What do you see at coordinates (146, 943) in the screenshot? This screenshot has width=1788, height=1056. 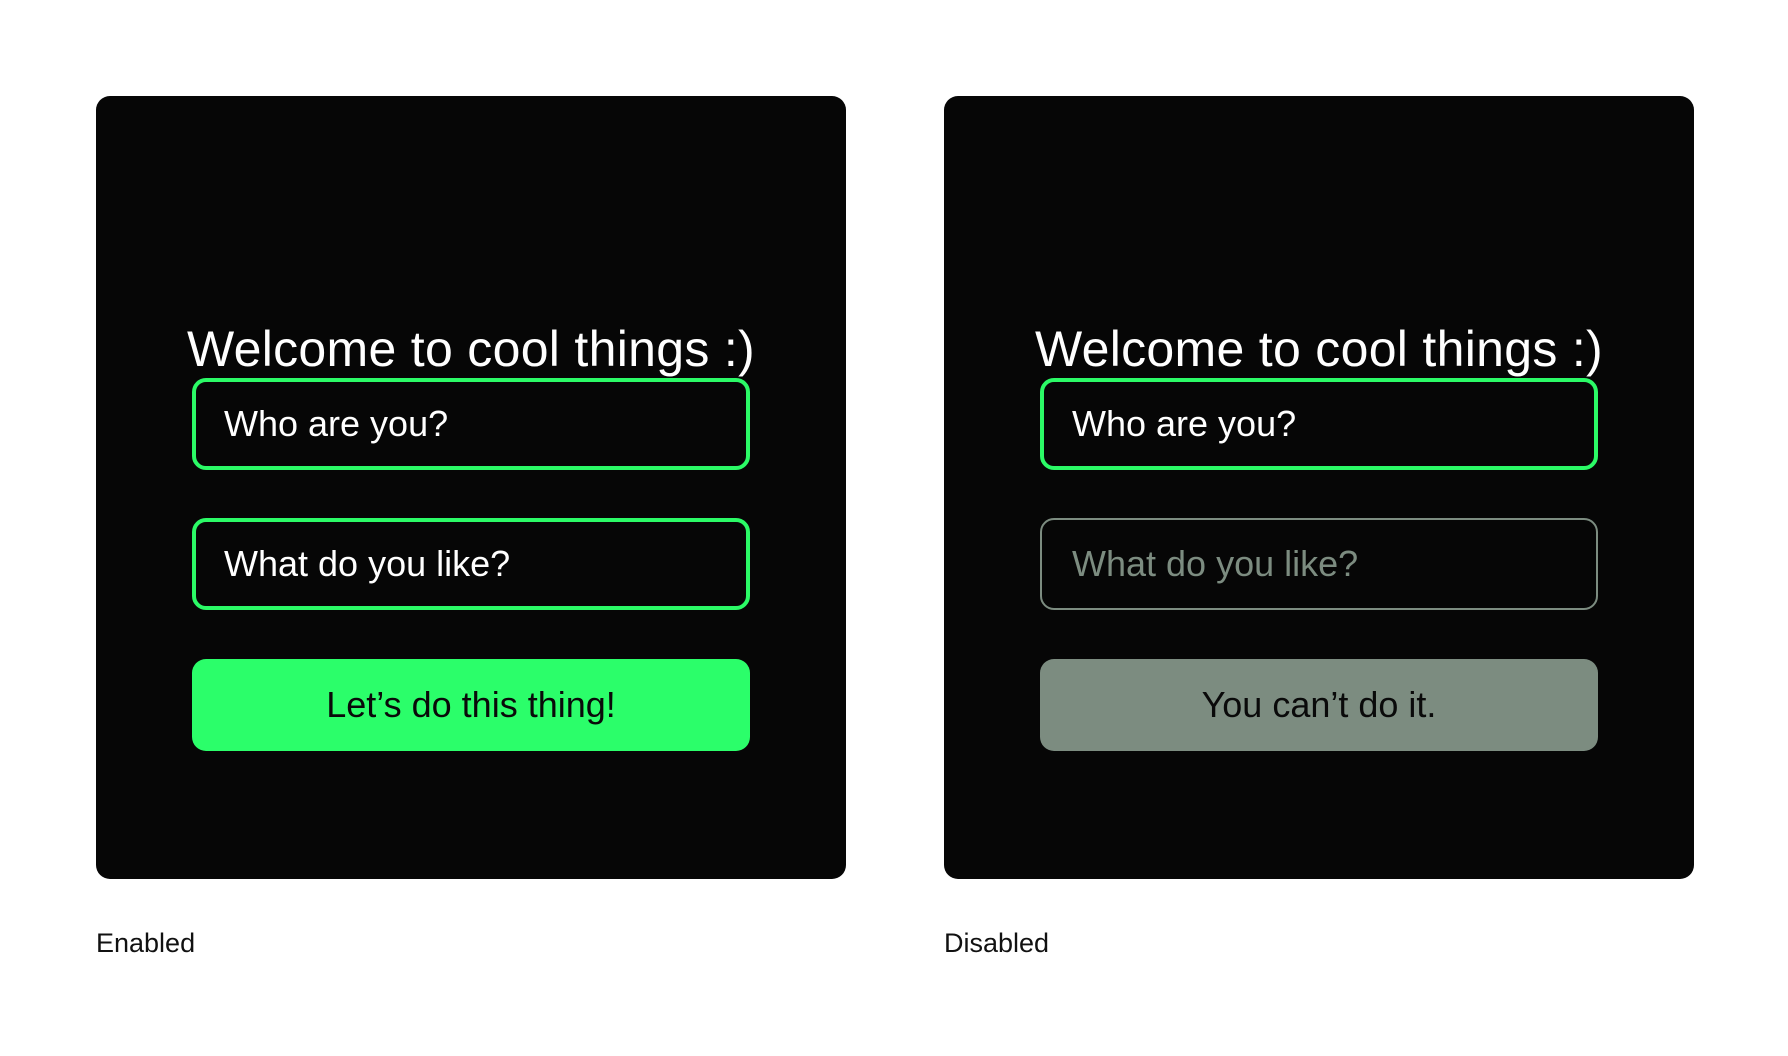 I see `state-label-enabled: Enabled` at bounding box center [146, 943].